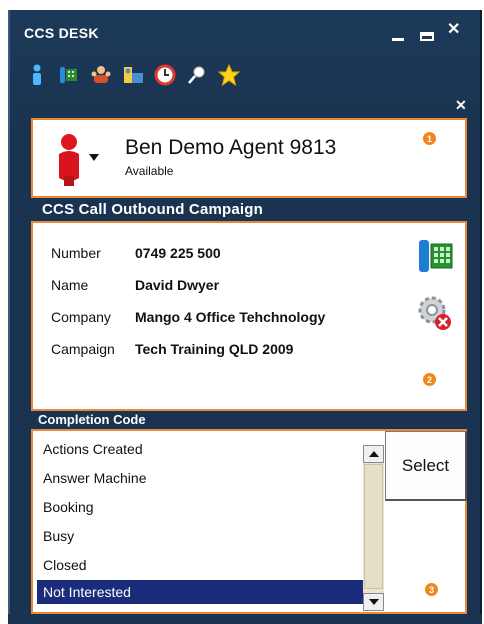 The width and height of the screenshot is (484, 624). I want to click on select-button: Select, so click(426, 466).